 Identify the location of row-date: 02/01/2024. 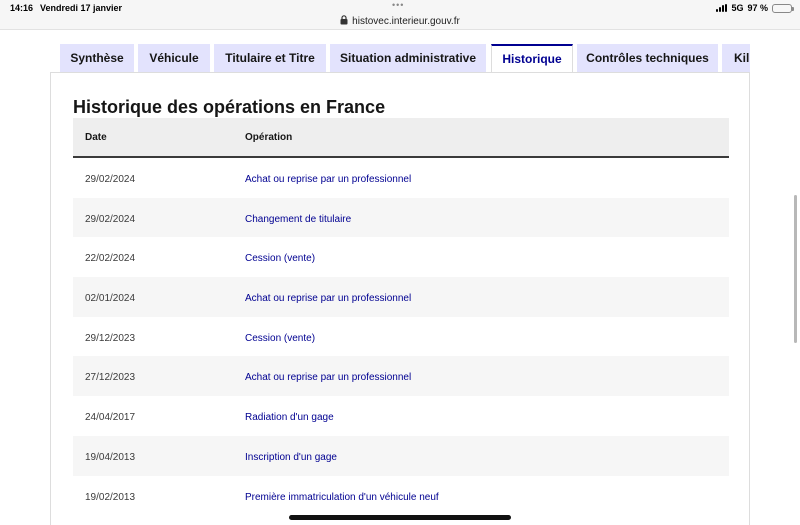
(110, 299).